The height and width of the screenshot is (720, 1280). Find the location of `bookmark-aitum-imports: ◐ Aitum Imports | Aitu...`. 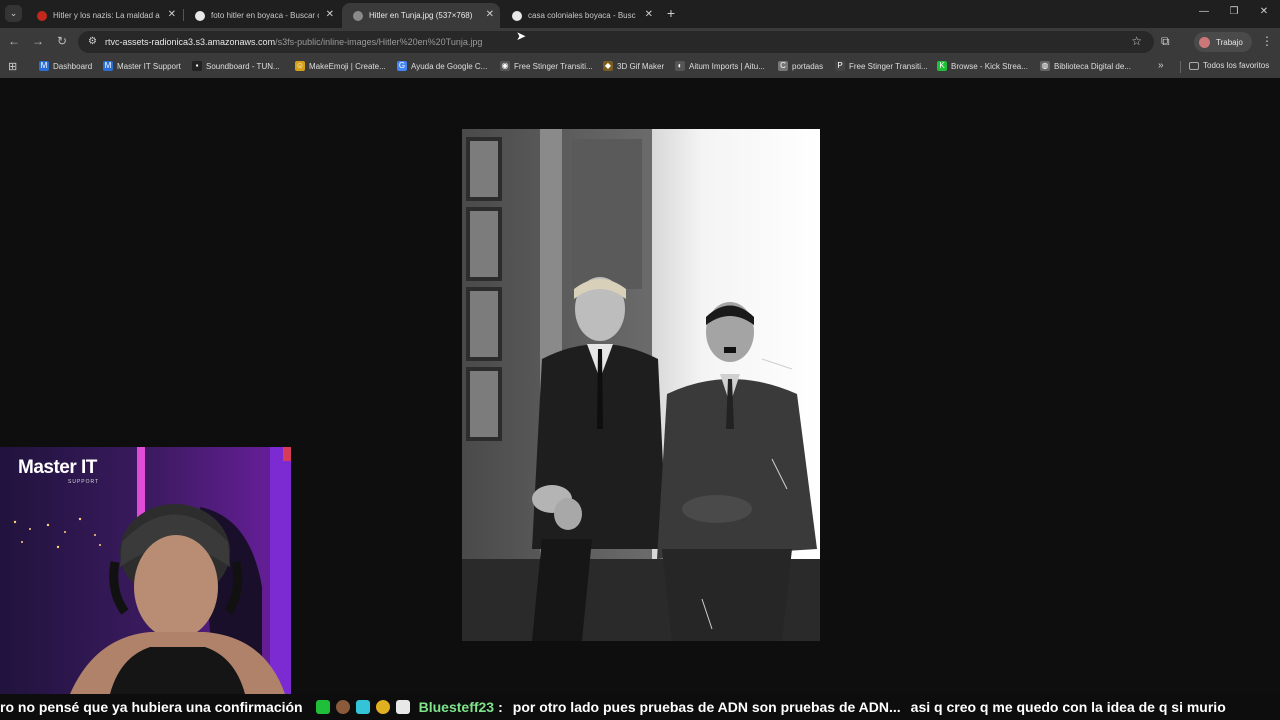

bookmark-aitum-imports: ◐ Aitum Imports | Aitu... is located at coordinates (720, 66).